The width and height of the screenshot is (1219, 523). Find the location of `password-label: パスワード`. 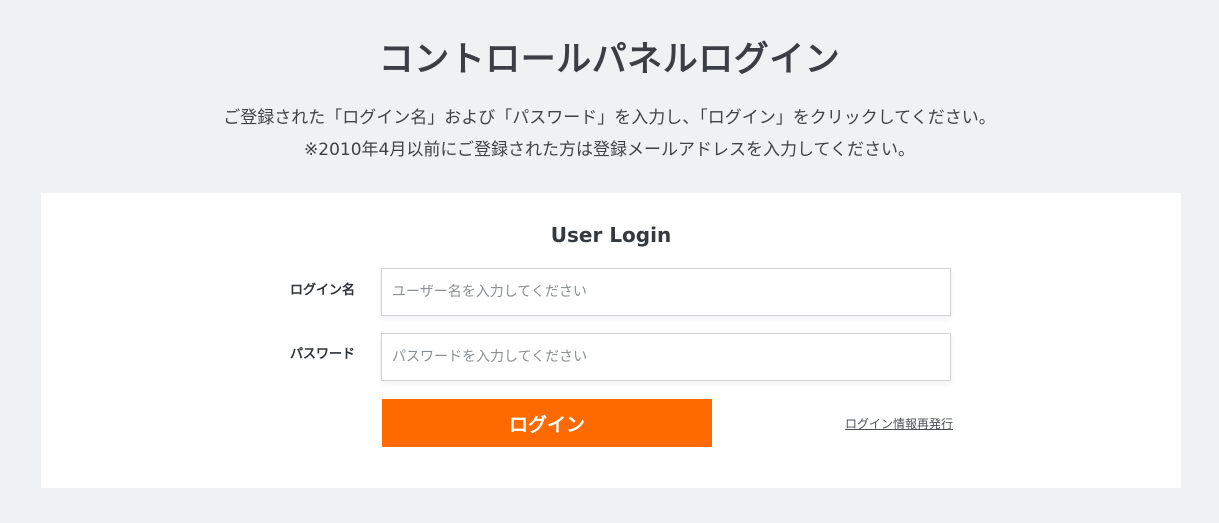

password-label: パスワード is located at coordinates (323, 354).